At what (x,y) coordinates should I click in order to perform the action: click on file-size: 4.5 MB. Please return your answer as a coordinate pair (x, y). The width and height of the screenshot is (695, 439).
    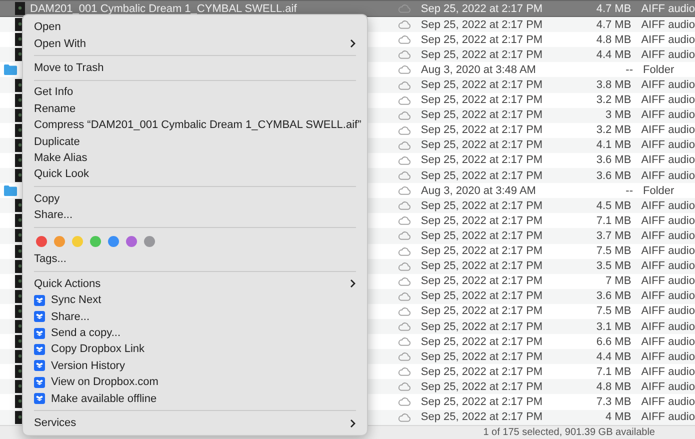
    Looking at the image, I should click on (613, 206).